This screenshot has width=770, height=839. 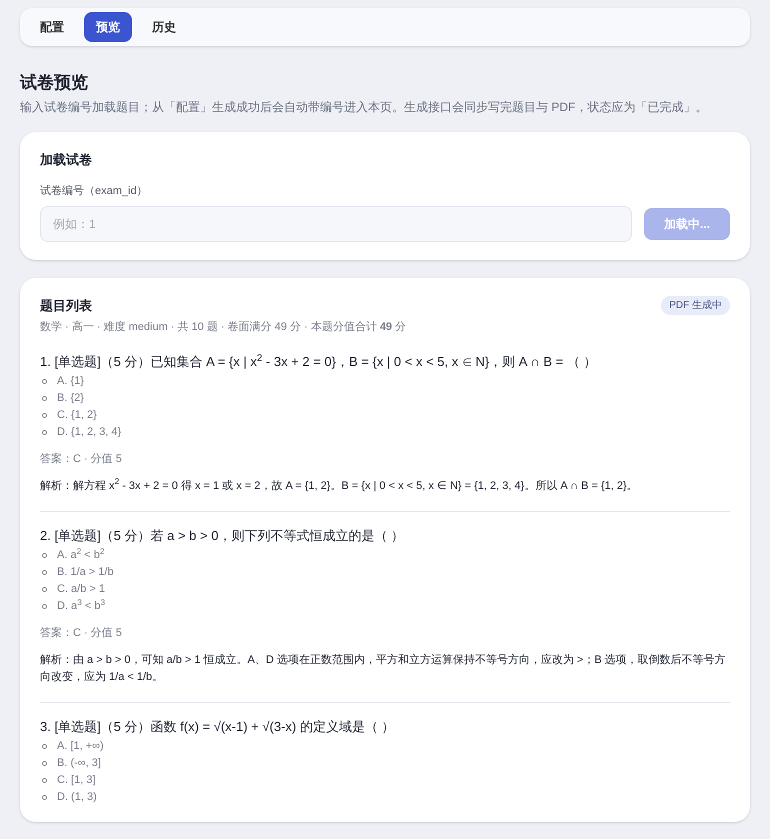 I want to click on explanation: 解析：由 a > b > 0，可知 a/b > 1 恒成立。A、D 选项在正数范围内，平方和立方运算保持不等号方向，应改为 >；B 选项，取倒数后不等号方向改变，应为 1/a < 1/b。, so click(x=383, y=668).